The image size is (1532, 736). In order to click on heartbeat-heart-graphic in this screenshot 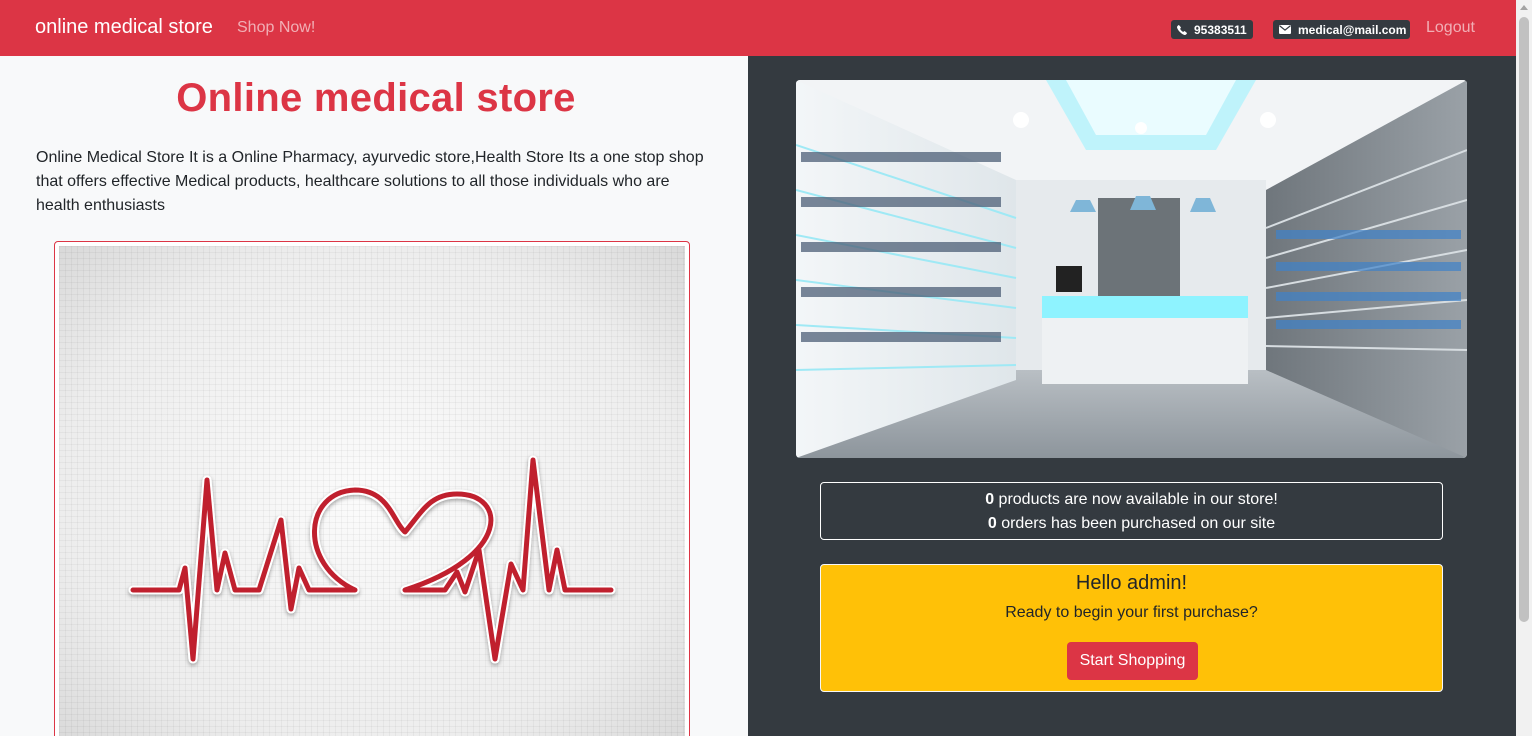, I will do `click(372, 559)`.